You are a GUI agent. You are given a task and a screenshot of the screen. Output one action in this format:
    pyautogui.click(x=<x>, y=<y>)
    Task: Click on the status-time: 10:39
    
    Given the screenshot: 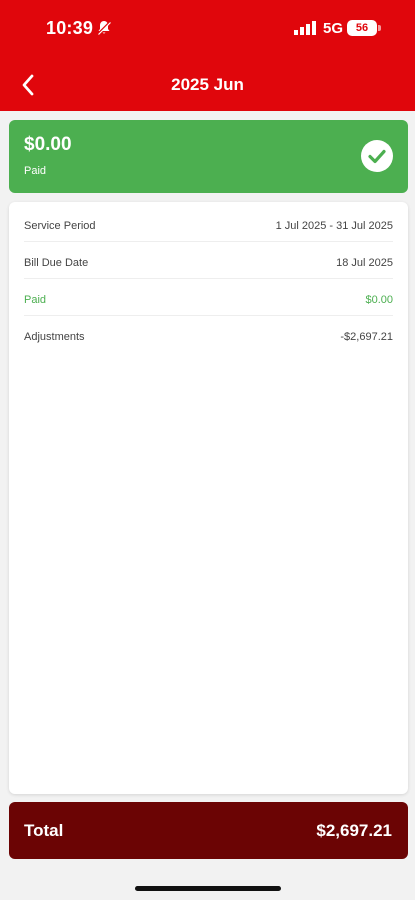 What is the action you would take?
    pyautogui.click(x=70, y=28)
    